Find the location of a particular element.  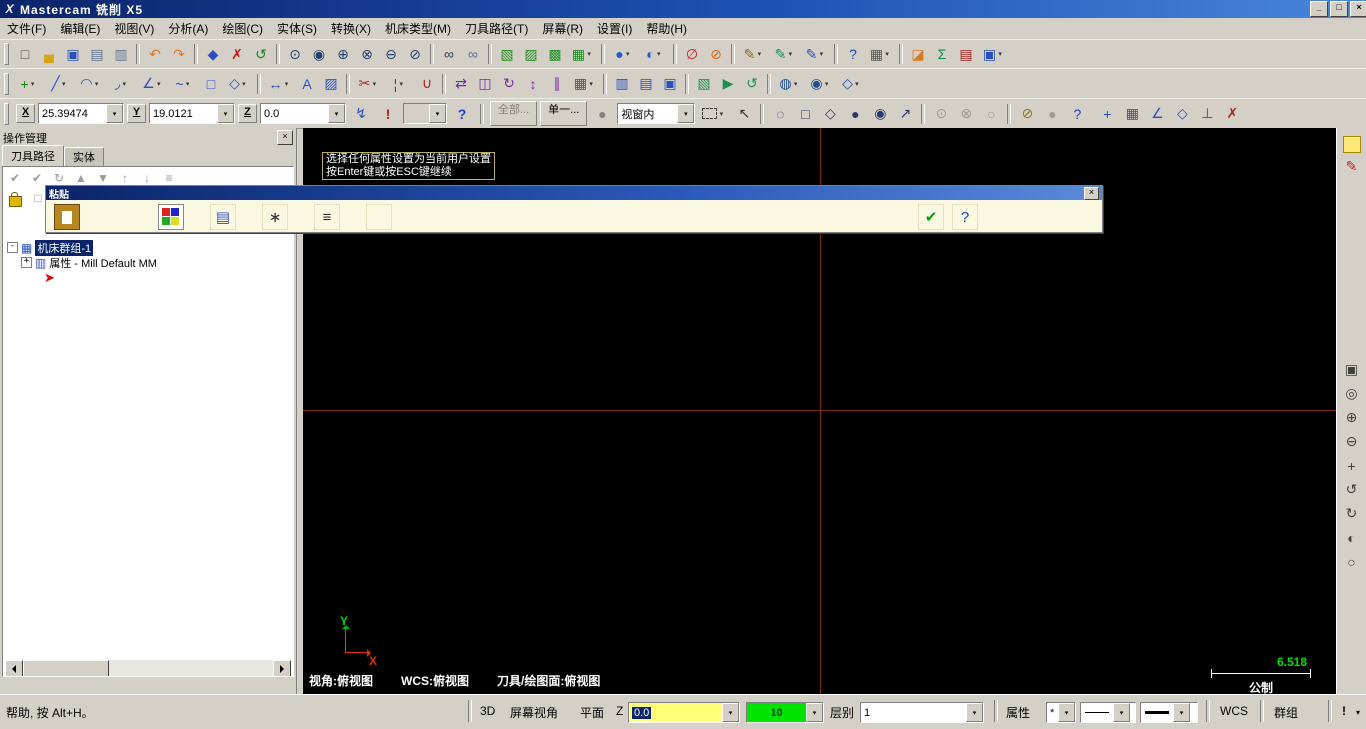

autocursor-settings-button: + is located at coordinates (1107, 114).